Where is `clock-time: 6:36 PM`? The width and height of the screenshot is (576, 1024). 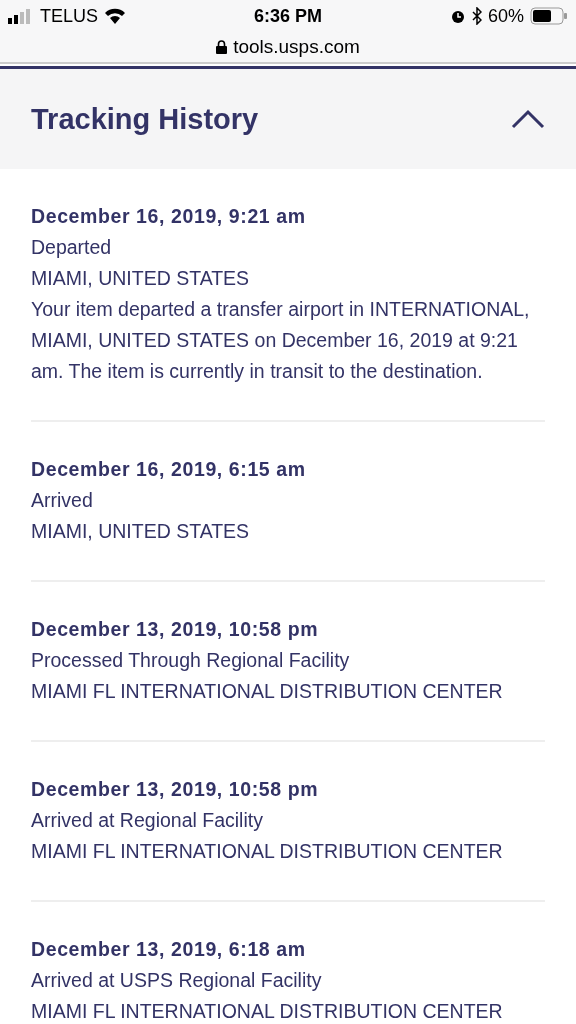 clock-time: 6:36 PM is located at coordinates (288, 16).